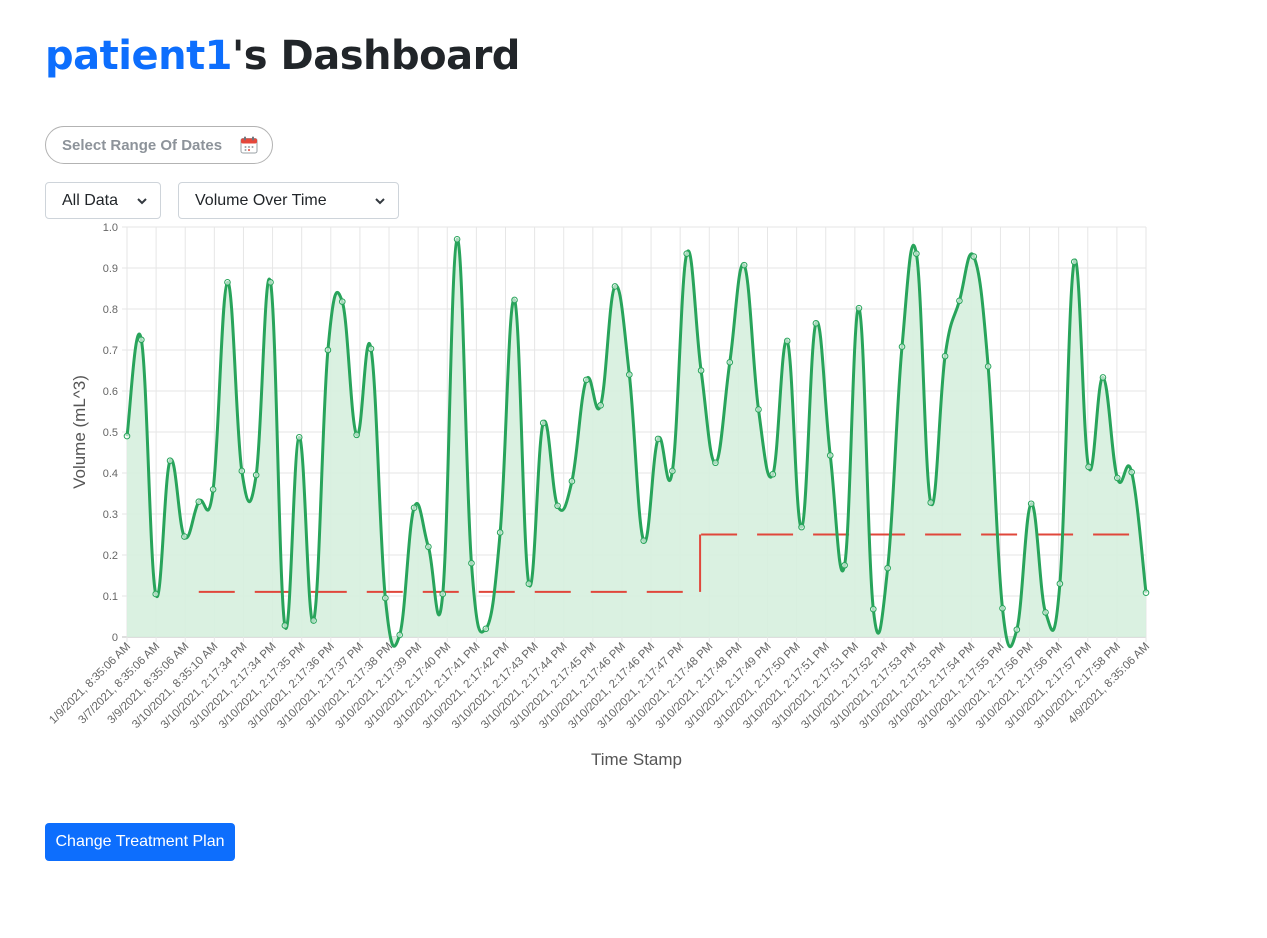 This screenshot has width=1267, height=938. What do you see at coordinates (79, 432) in the screenshot?
I see `y-axis-title: Volume (mL^3)` at bounding box center [79, 432].